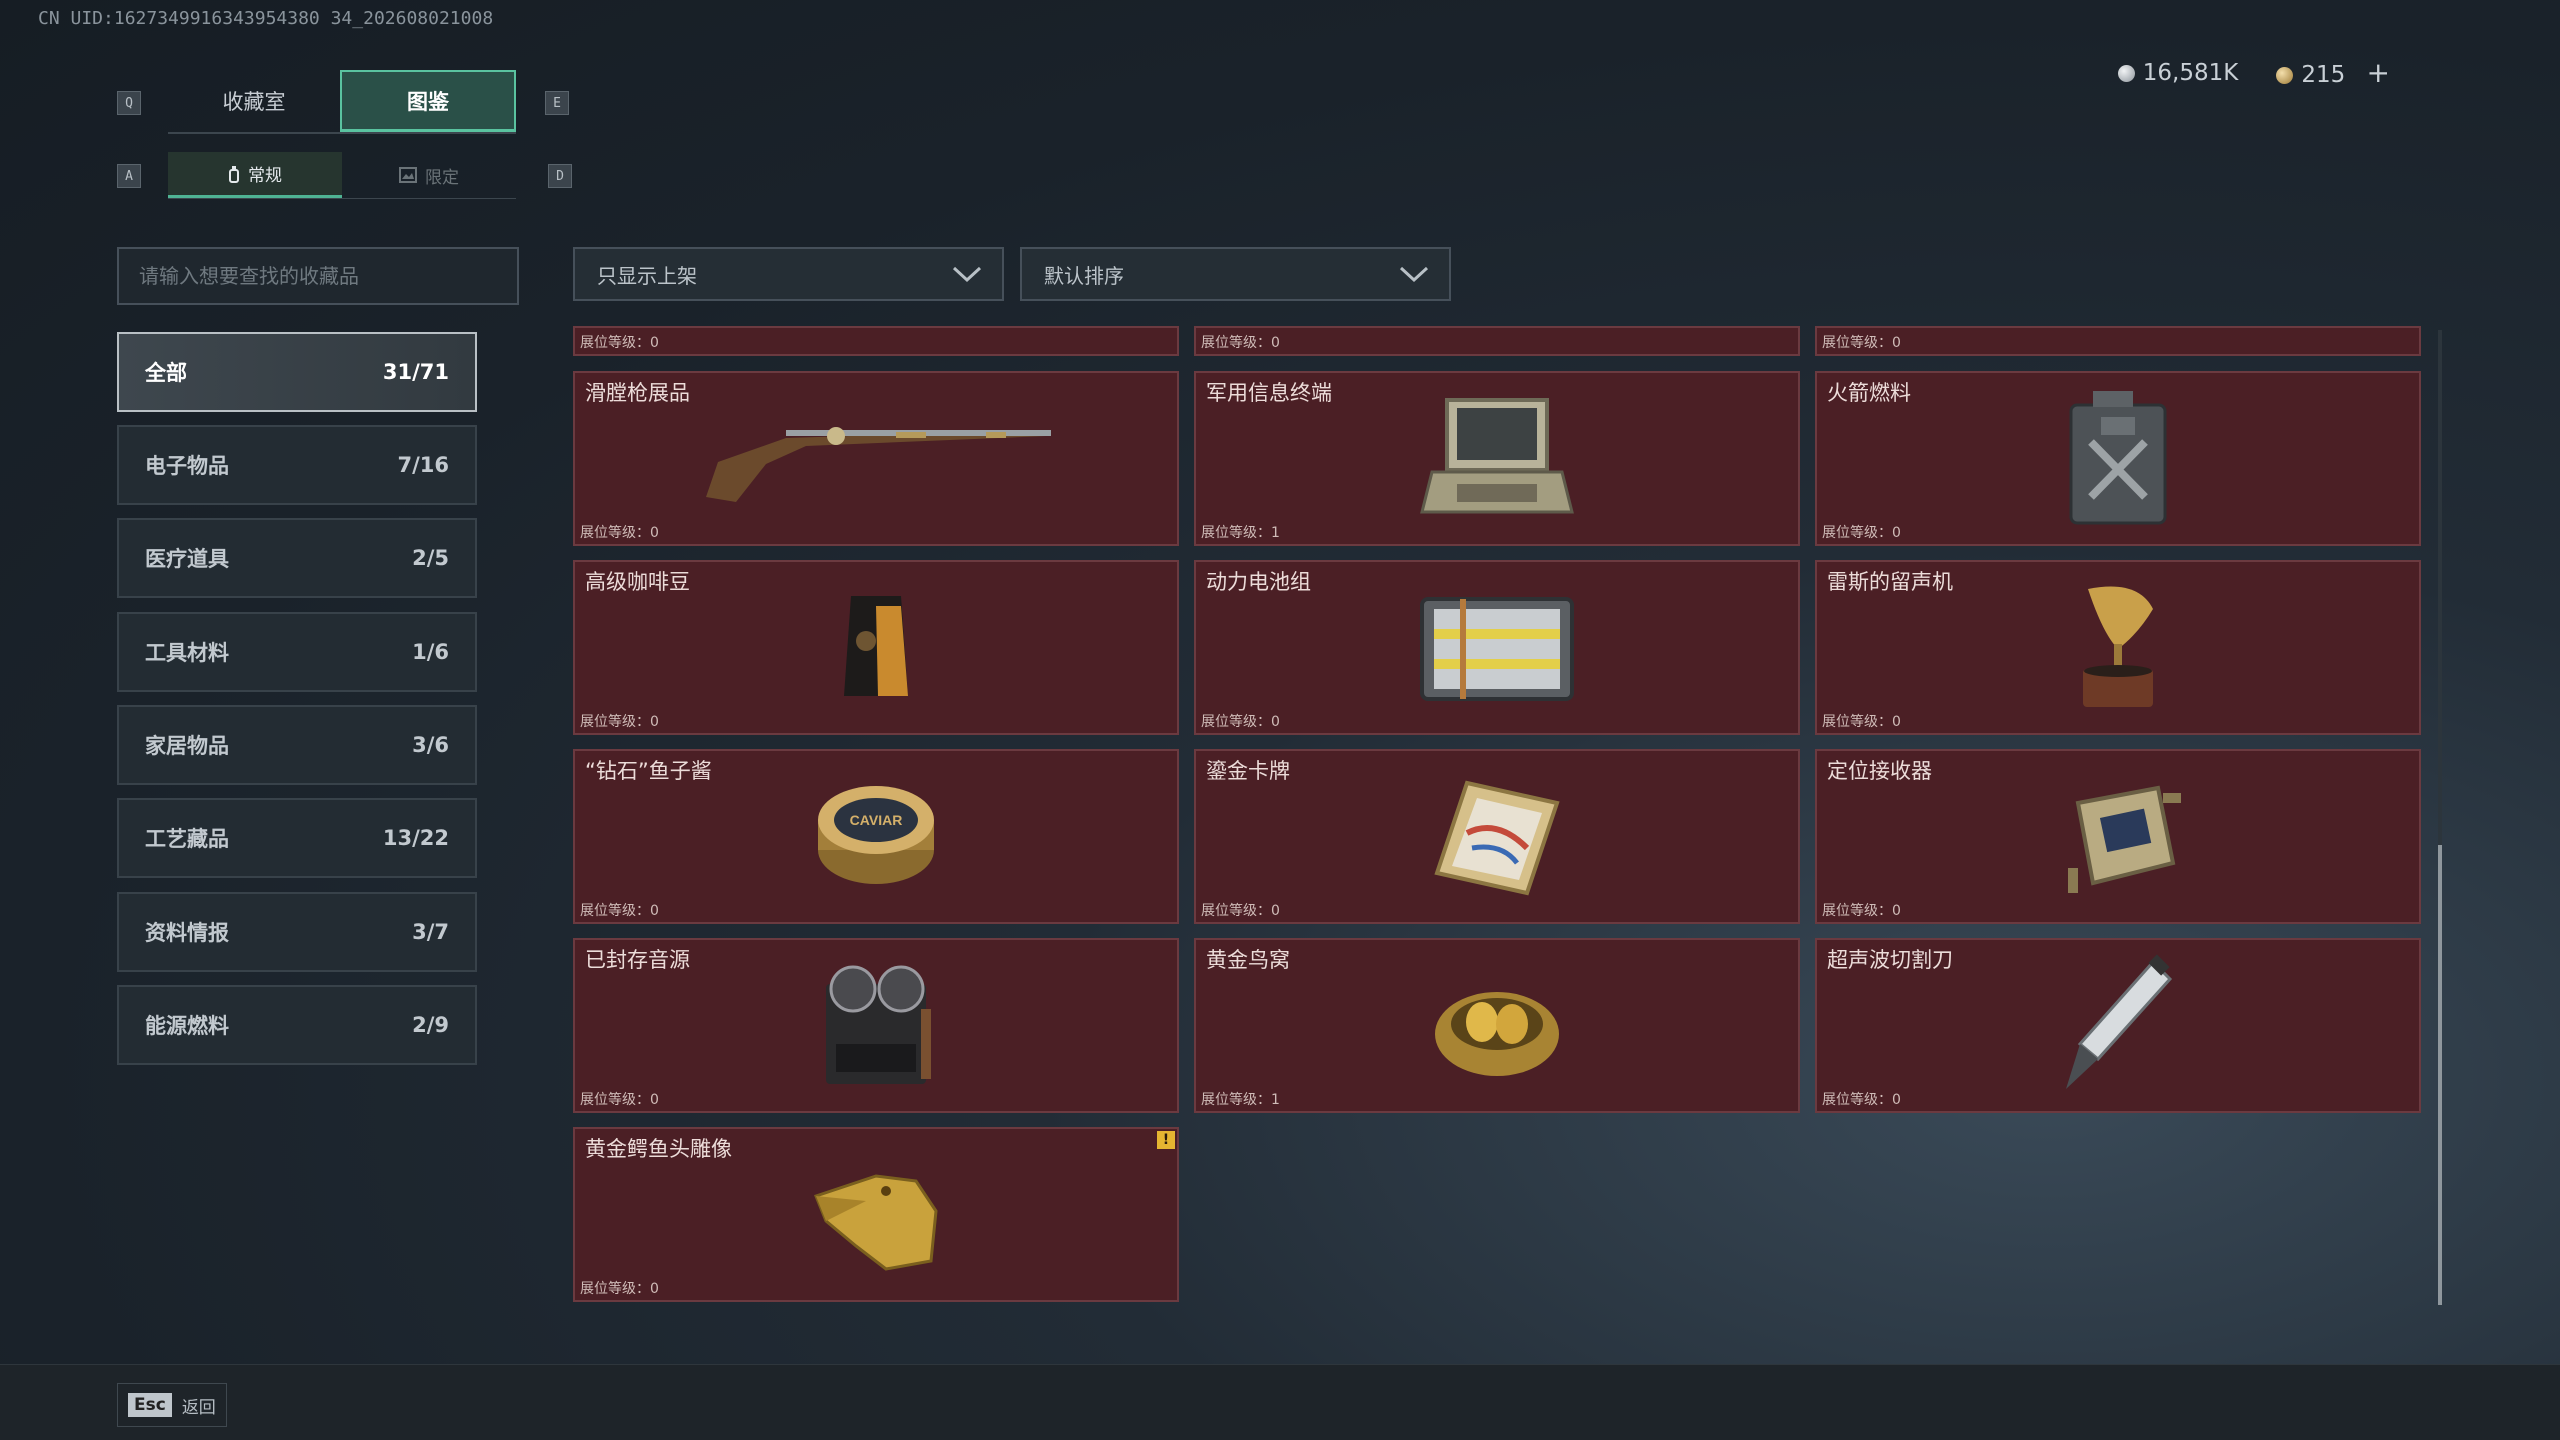  Describe the element at coordinates (1258, 582) in the screenshot. I see `item-name: 动力电池组` at that location.